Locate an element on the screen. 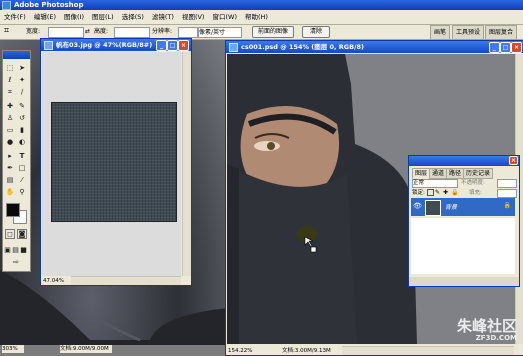 The height and width of the screenshot is (356, 523). document-title: cs001.psd @ 154% (图层 0, RGB/8) is located at coordinates (302, 47).